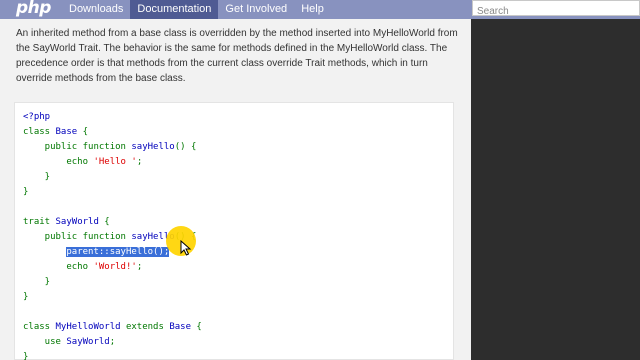 This screenshot has width=640, height=360. Describe the element at coordinates (238, 117) in the screenshot. I see `code-line: <?php` at that location.